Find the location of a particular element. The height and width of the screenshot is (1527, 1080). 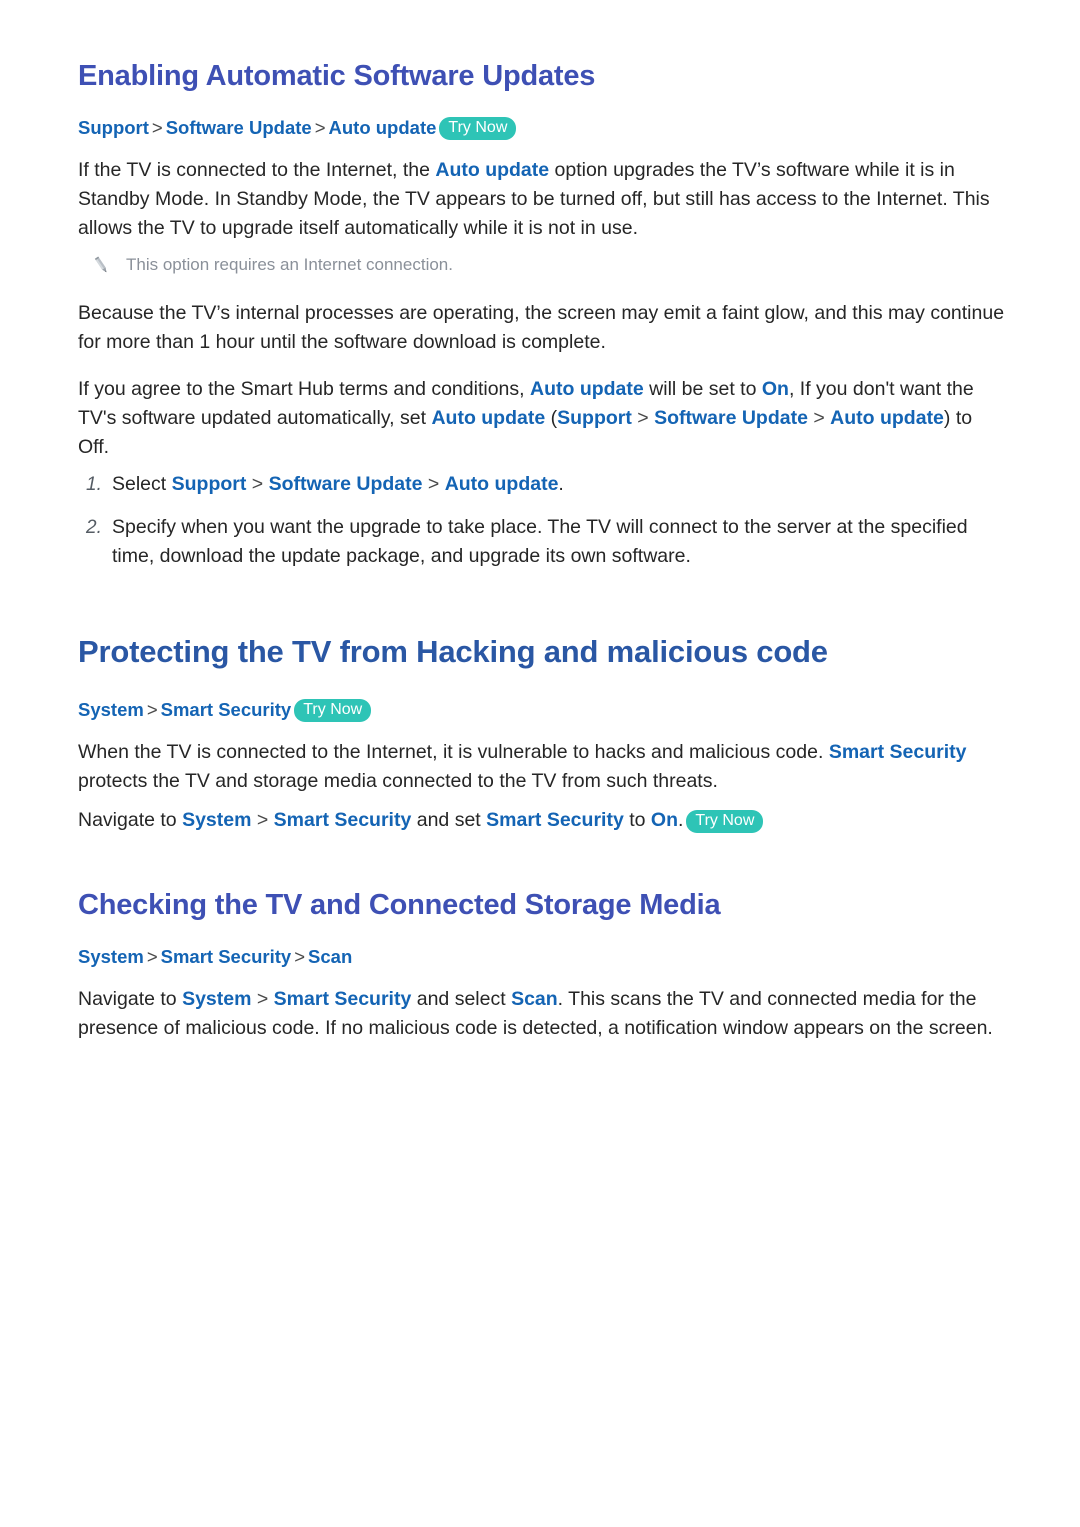

section-heading-enabling-automatic-software-updates: Enabling Automatic Software Updates is located at coordinates (337, 76).